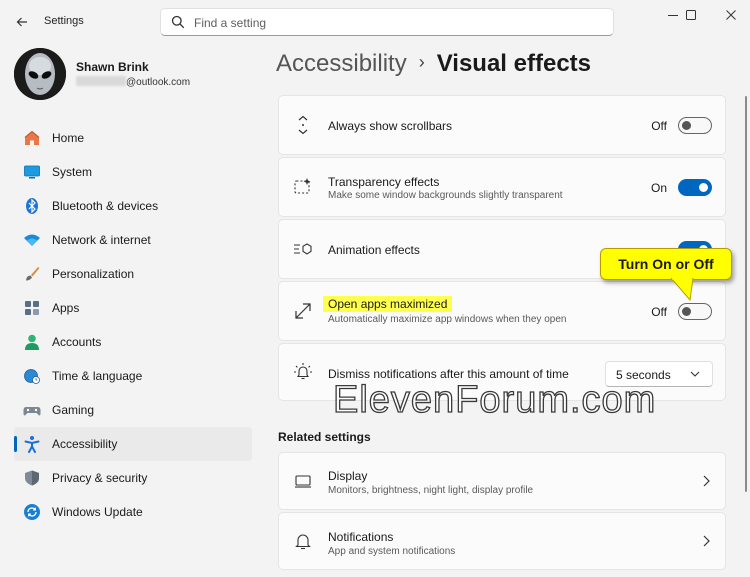 The height and width of the screenshot is (577, 750). Describe the element at coordinates (100, 478) in the screenshot. I see `sidebar-item-label: Privacy & security` at that location.